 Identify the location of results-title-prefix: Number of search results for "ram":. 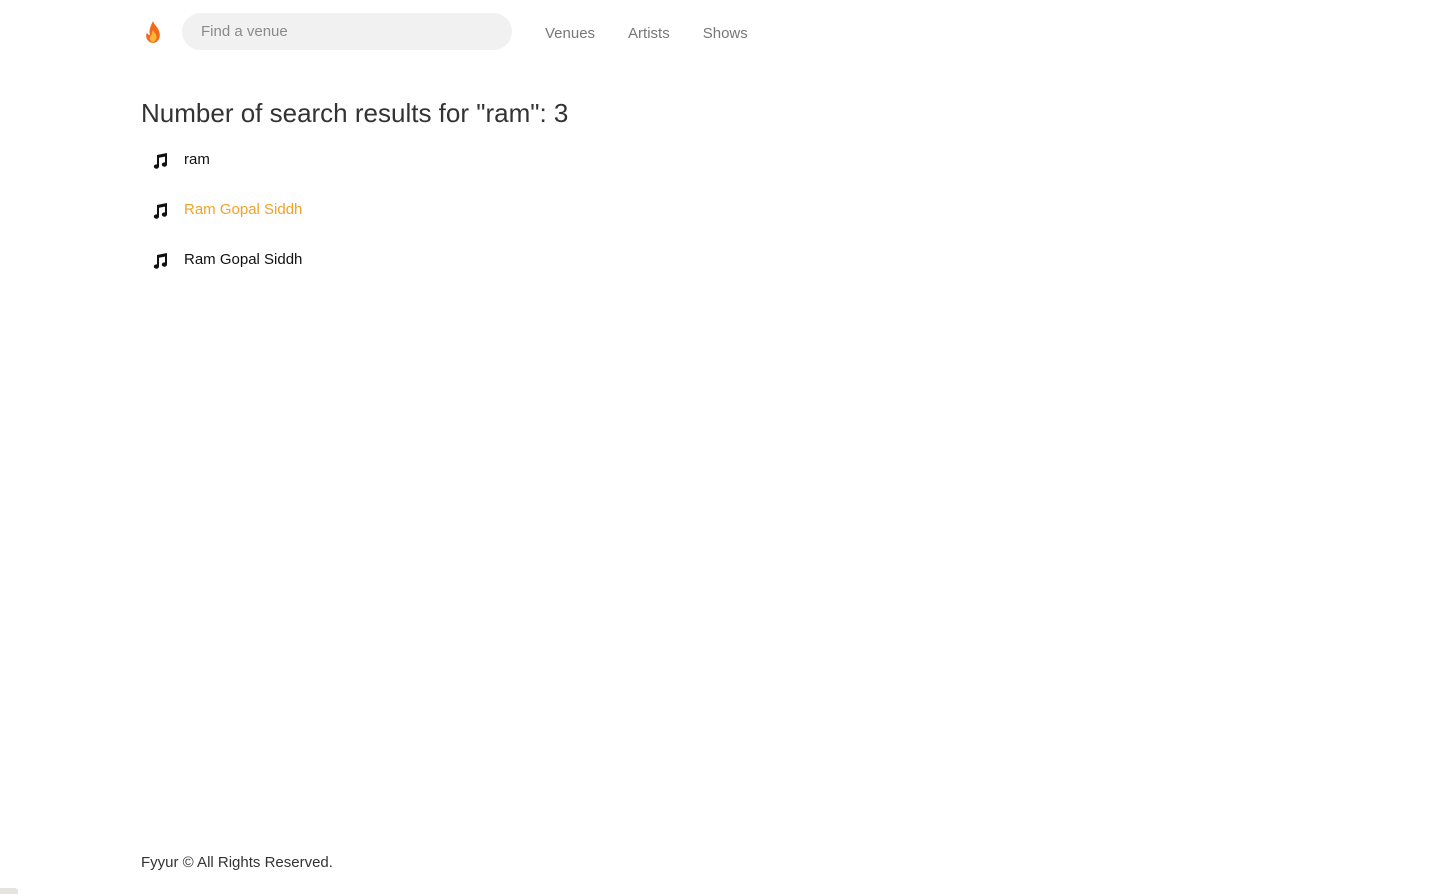
(347, 113).